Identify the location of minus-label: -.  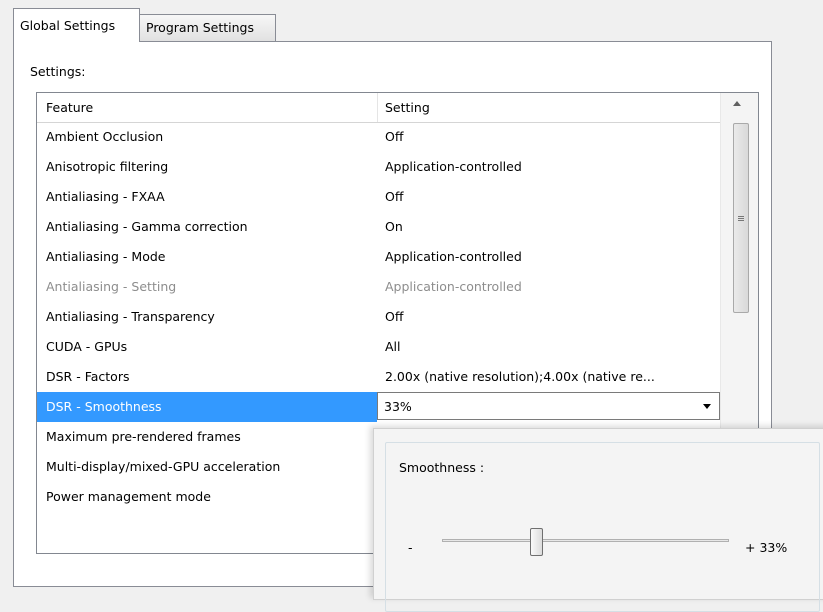
(410, 547).